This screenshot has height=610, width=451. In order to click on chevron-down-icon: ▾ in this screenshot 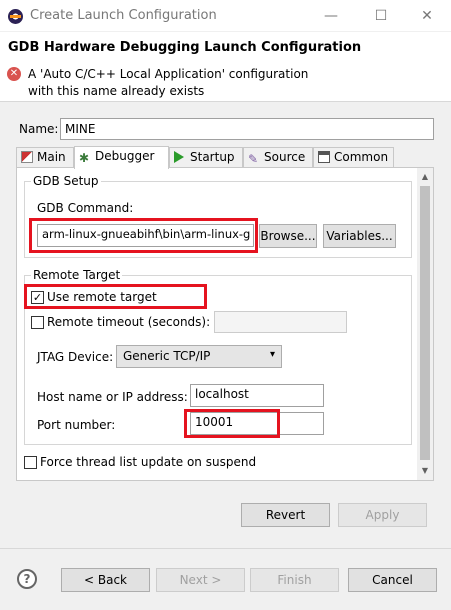, I will do `click(272, 354)`.